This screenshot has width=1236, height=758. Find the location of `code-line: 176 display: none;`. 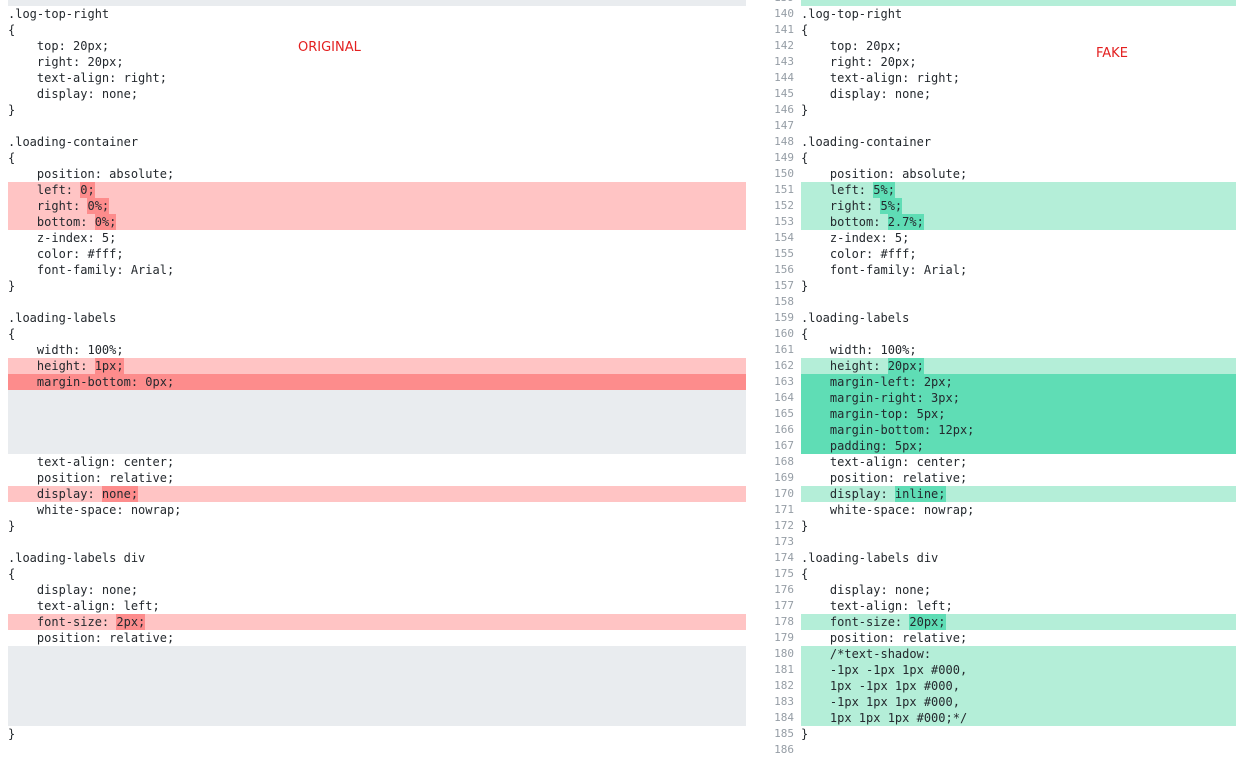

code-line: 176 display: none; is located at coordinates (1001, 590).